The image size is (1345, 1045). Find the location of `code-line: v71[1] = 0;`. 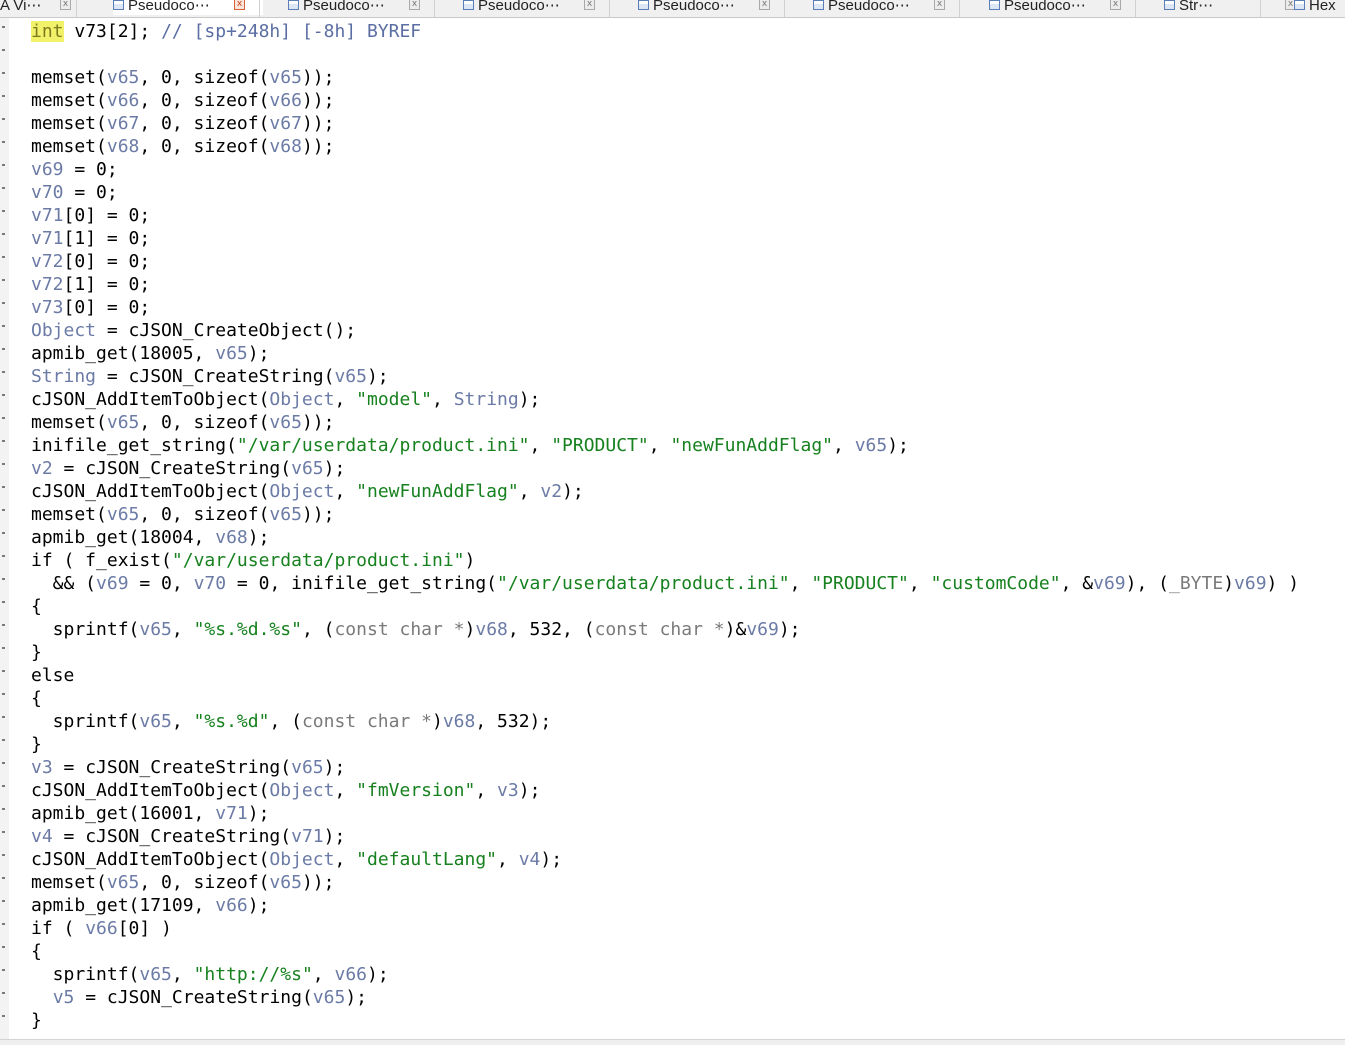

code-line: v71[1] = 0; is located at coordinates (688, 238).